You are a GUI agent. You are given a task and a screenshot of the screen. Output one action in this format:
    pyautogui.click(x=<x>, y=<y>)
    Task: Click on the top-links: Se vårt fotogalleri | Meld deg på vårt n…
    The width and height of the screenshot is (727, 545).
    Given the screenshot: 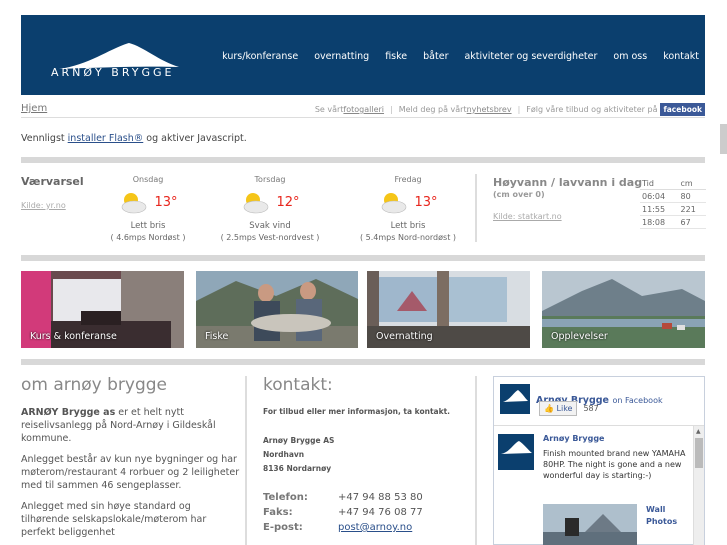 What is the action you would take?
    pyautogui.click(x=510, y=109)
    